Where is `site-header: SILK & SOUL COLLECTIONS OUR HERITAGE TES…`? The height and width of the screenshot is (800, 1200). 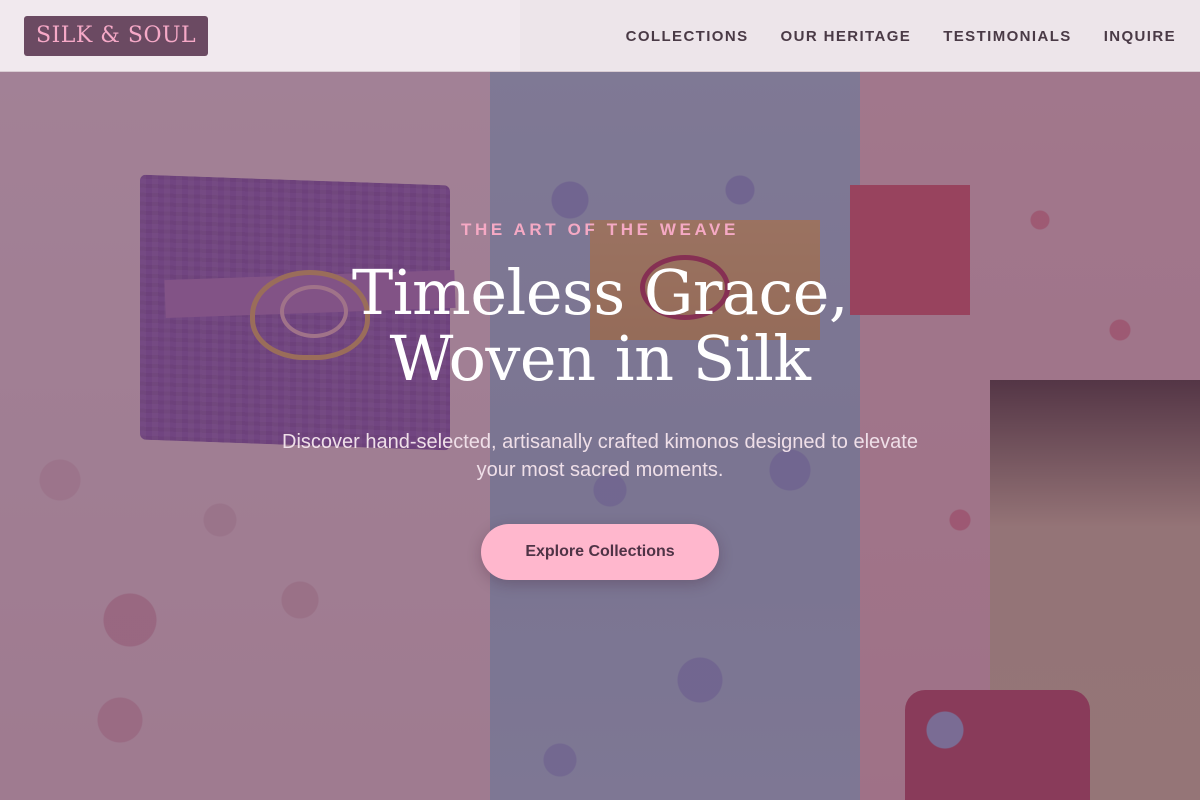
site-header: SILK & SOUL COLLECTIONS OUR HERITAGE TES… is located at coordinates (600, 36).